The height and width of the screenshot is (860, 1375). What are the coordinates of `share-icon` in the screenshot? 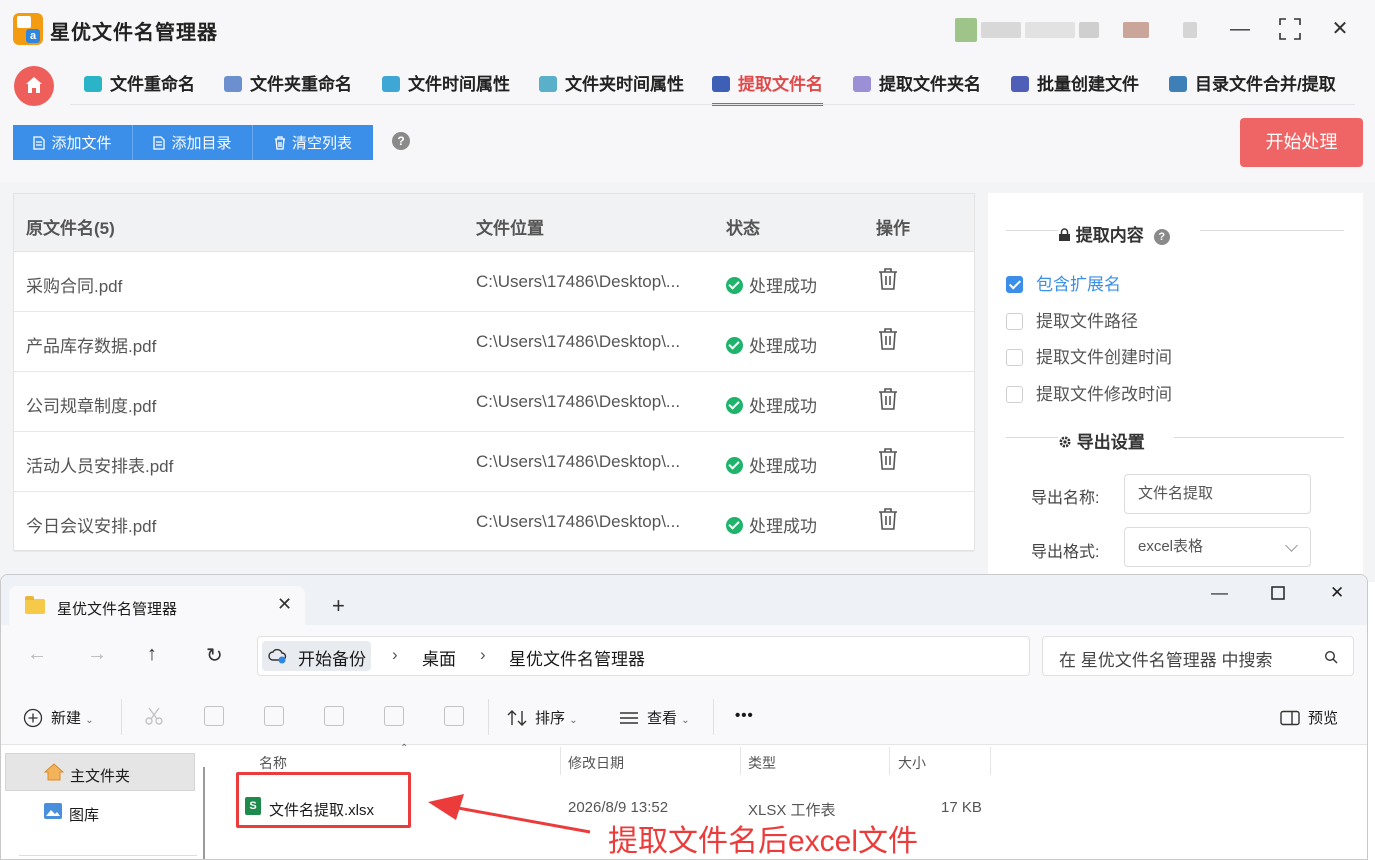 It's located at (394, 716).